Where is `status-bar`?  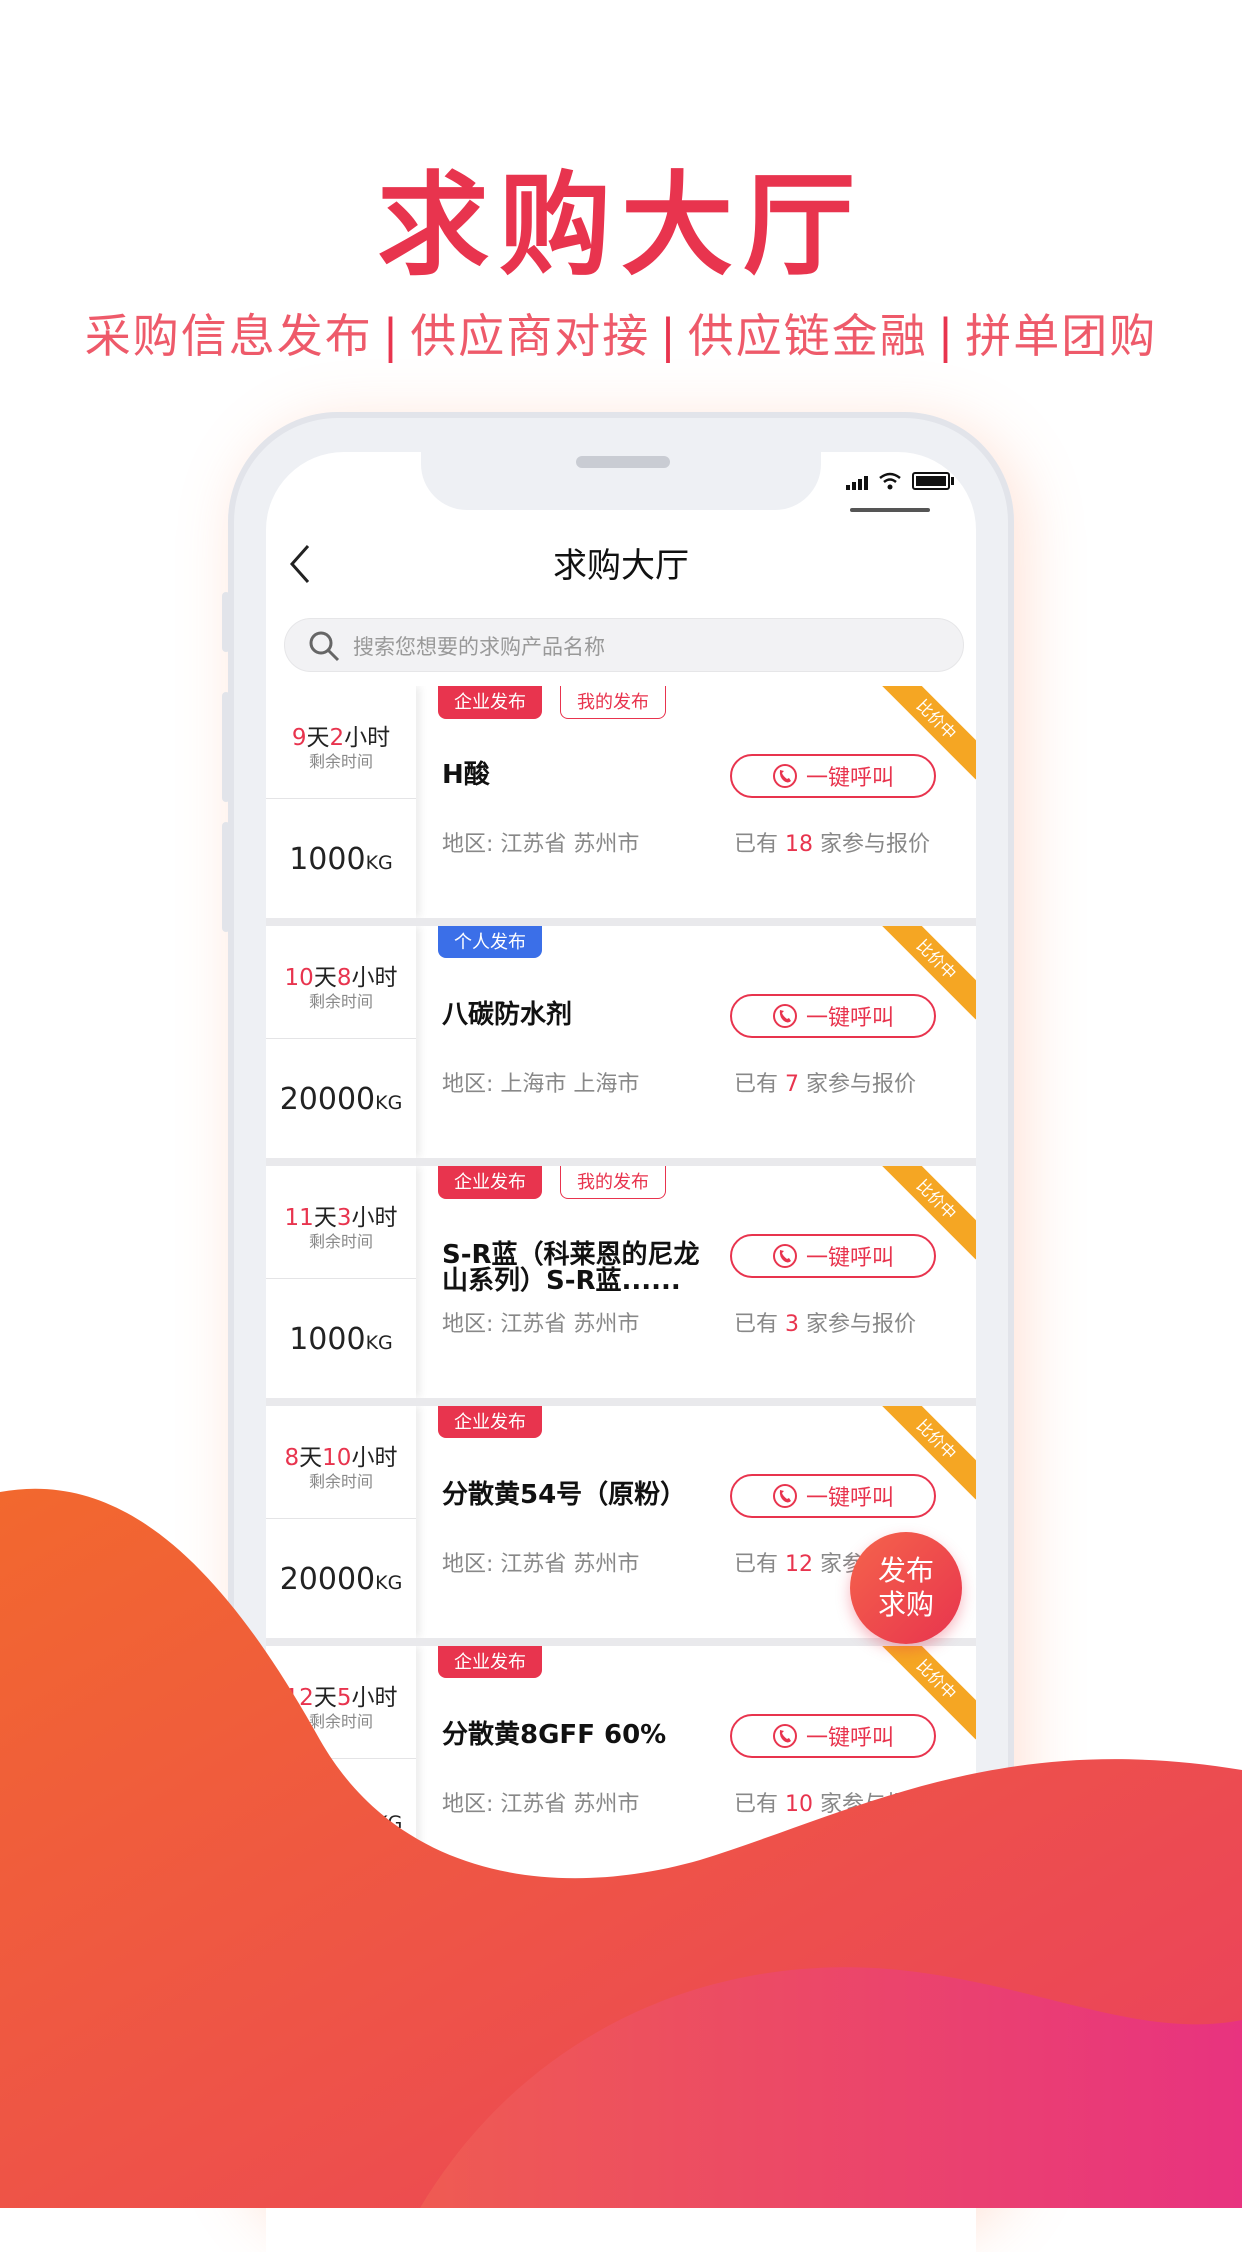 status-bar is located at coordinates (900, 481).